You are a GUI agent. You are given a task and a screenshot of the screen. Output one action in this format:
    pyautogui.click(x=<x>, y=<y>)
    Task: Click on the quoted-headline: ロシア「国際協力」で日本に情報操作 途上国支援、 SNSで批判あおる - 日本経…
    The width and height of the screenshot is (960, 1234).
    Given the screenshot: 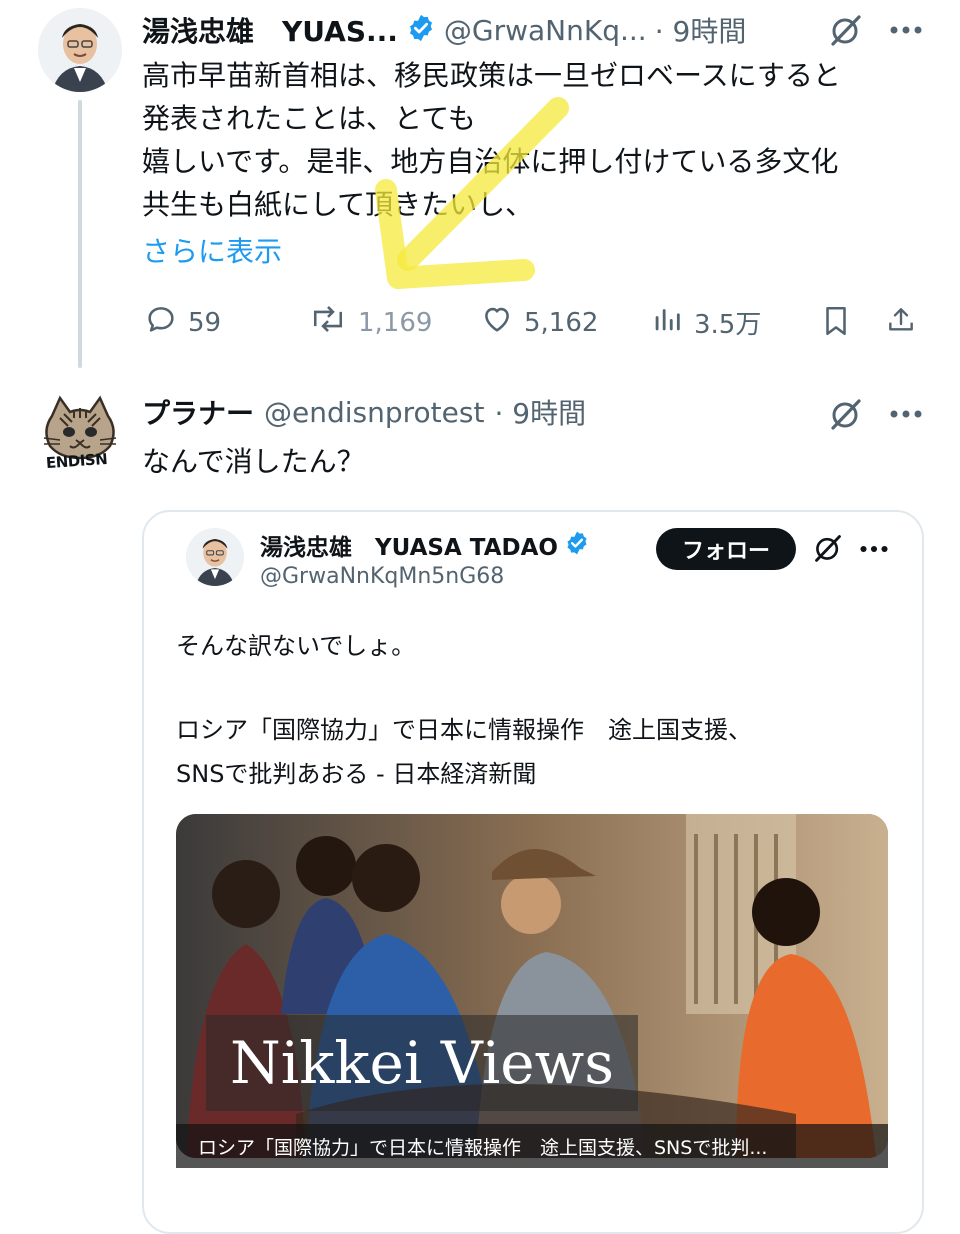 What is the action you would take?
    pyautogui.click(x=536, y=752)
    